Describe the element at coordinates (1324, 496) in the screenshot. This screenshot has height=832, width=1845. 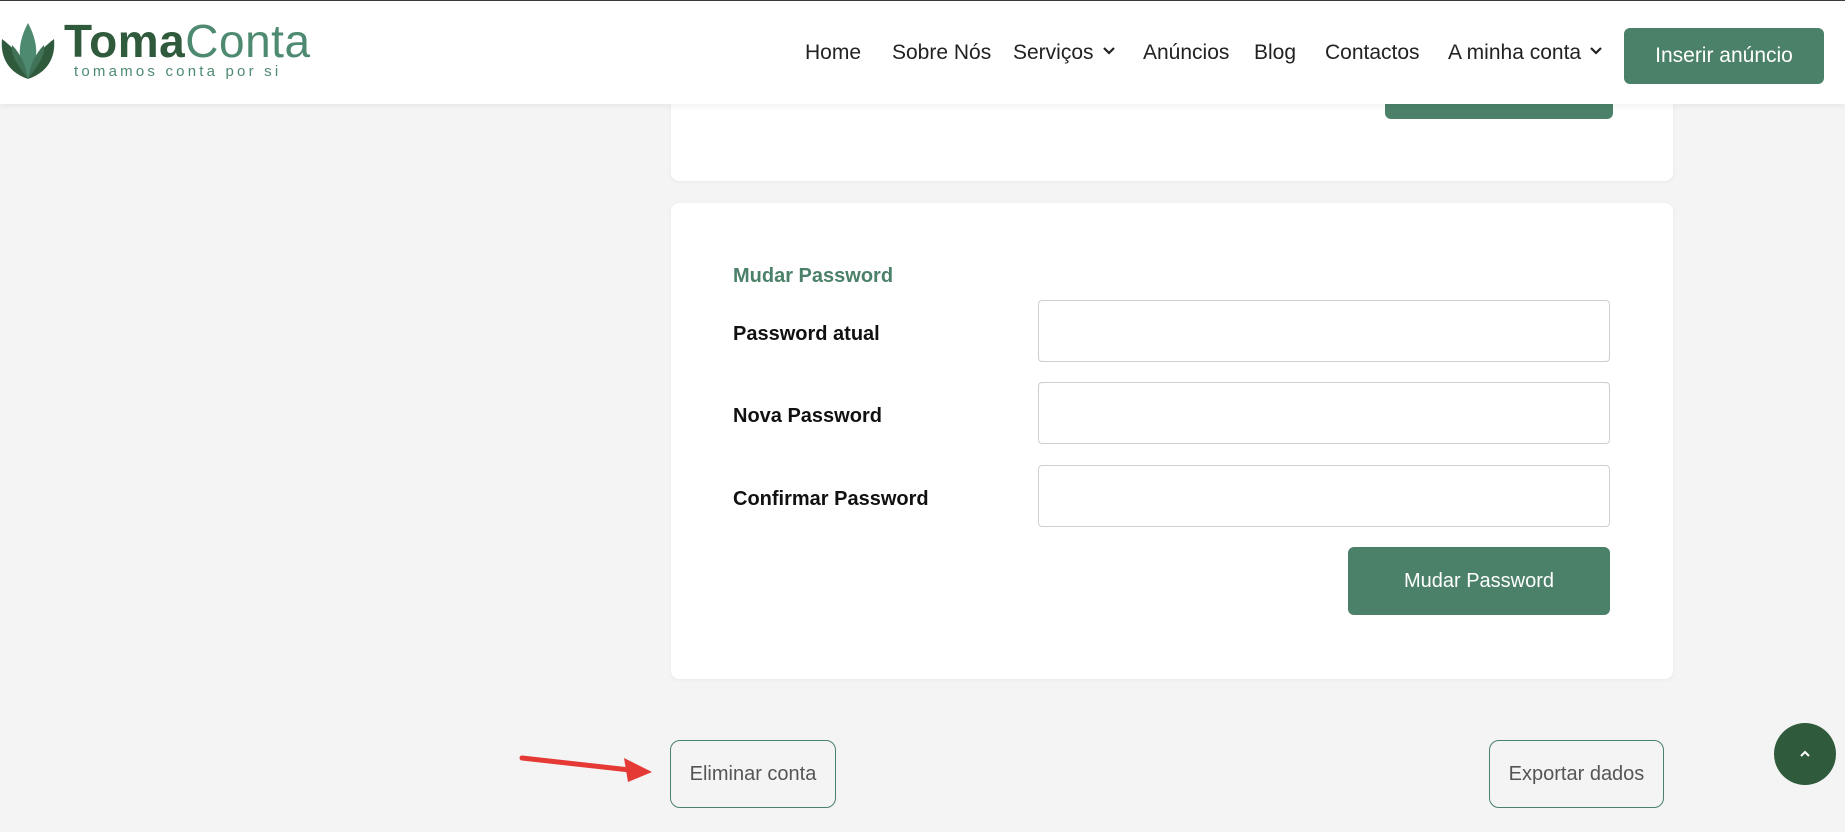
I see `confirm-password-input` at that location.